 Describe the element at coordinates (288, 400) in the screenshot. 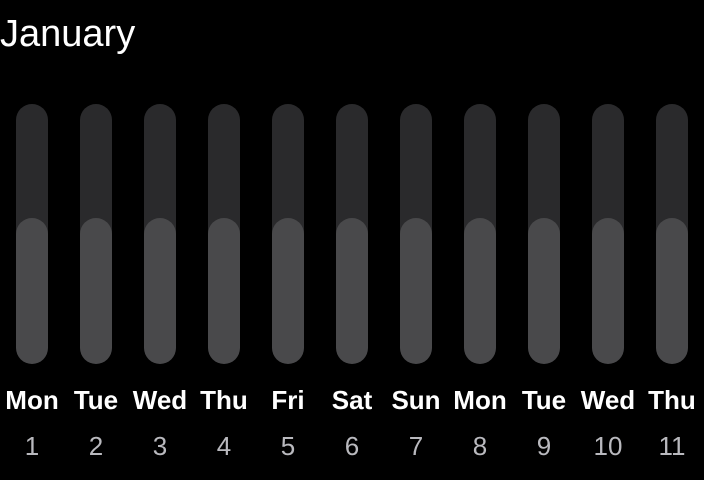

I see `day-name: Fri` at that location.